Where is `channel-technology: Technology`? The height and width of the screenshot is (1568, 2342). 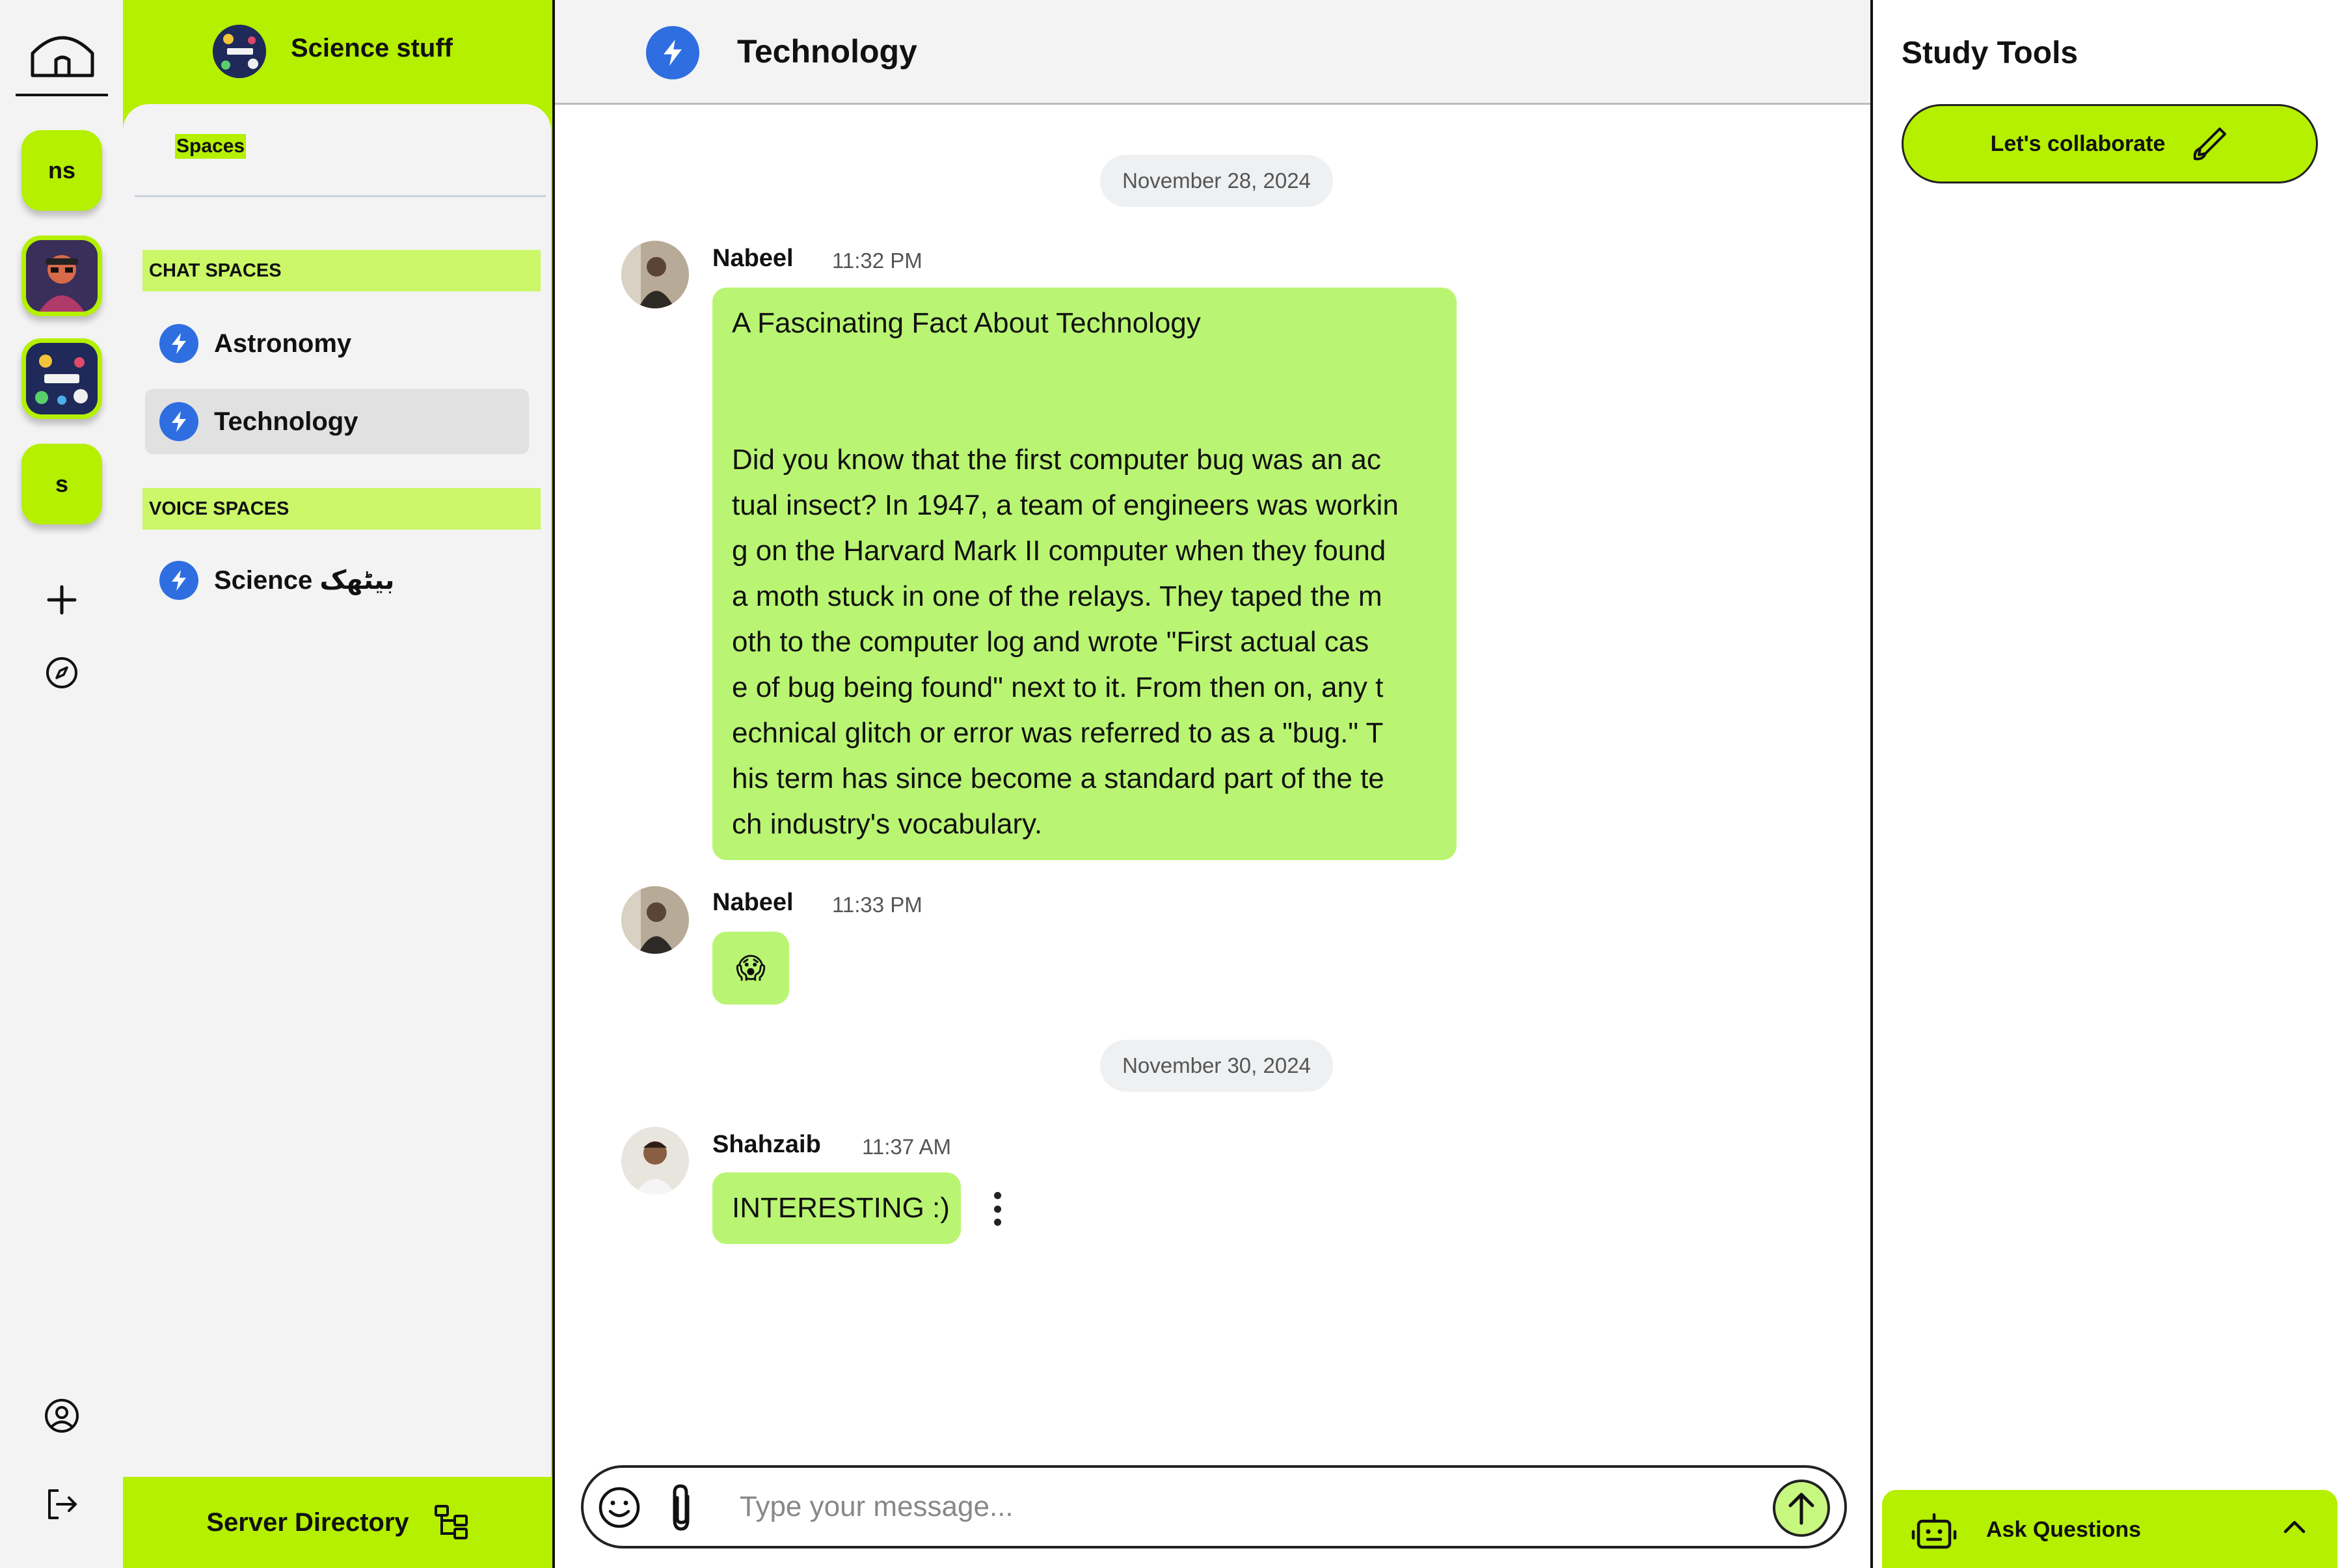
channel-technology: Technology is located at coordinates (337, 421).